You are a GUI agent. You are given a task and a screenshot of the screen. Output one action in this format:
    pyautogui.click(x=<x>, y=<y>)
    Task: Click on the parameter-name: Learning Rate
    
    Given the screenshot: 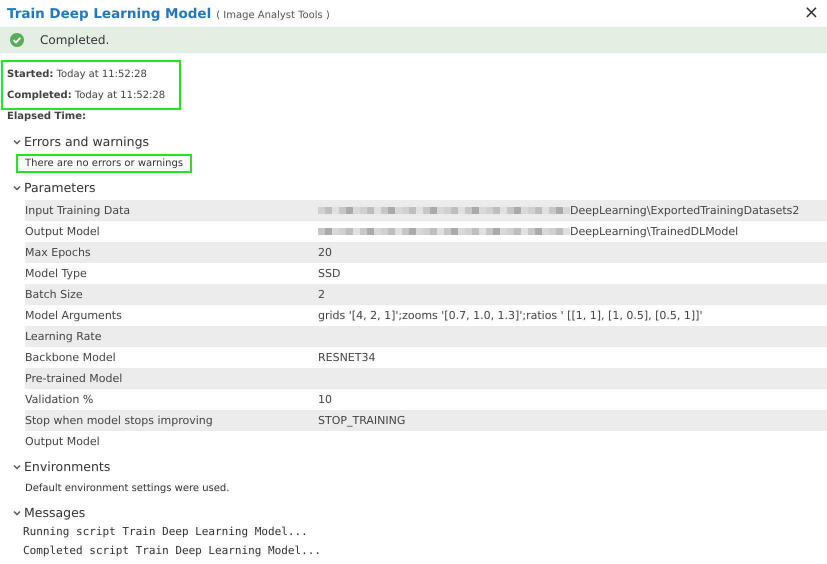 What is the action you would take?
    pyautogui.click(x=63, y=336)
    